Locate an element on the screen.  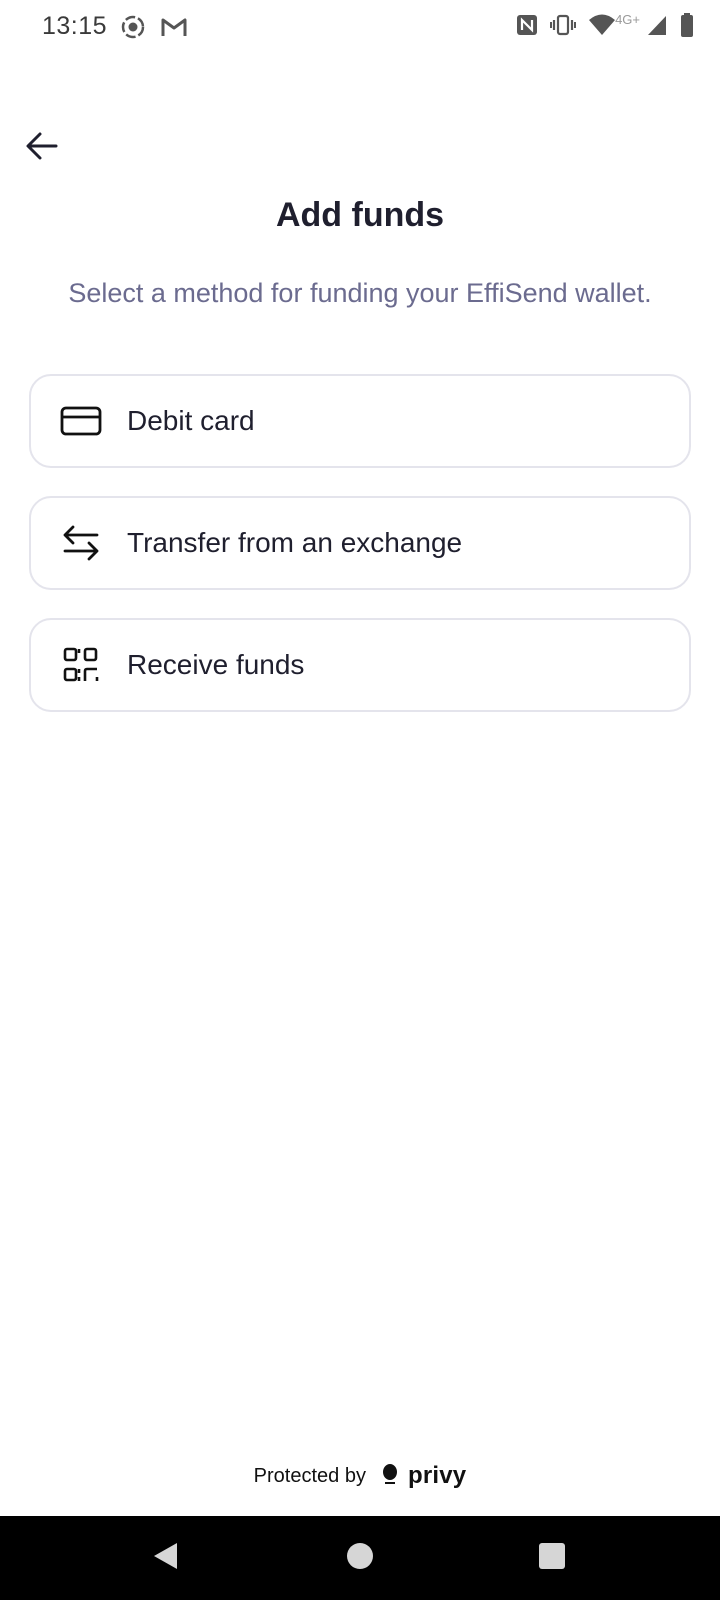
transfer-exchange-option: Transfer from an exchange is located at coordinates (360, 543).